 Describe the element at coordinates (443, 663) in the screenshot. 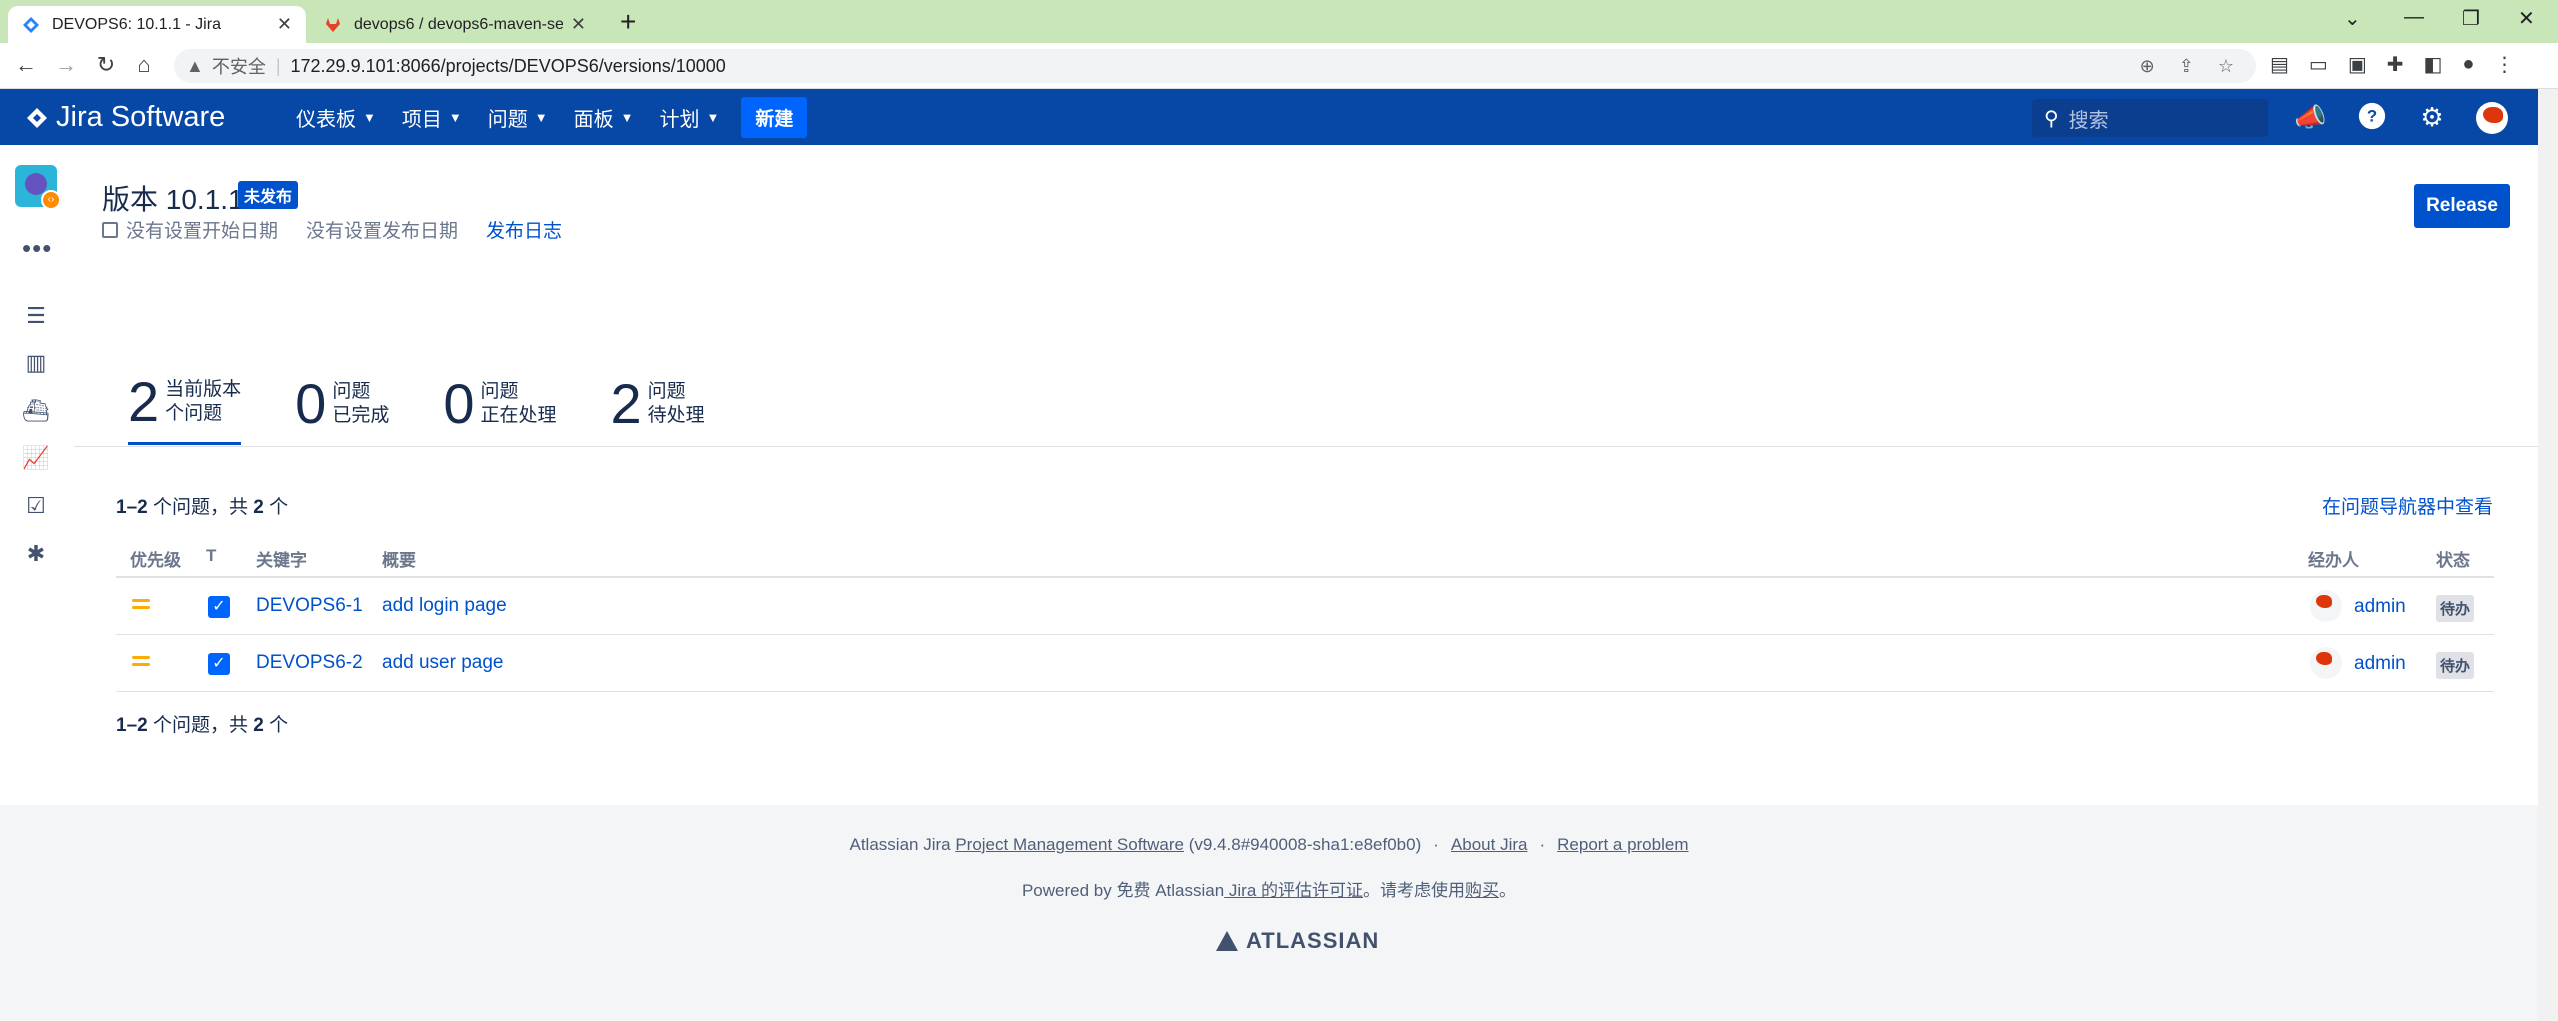

I see `issue-summary-link: add user page` at that location.